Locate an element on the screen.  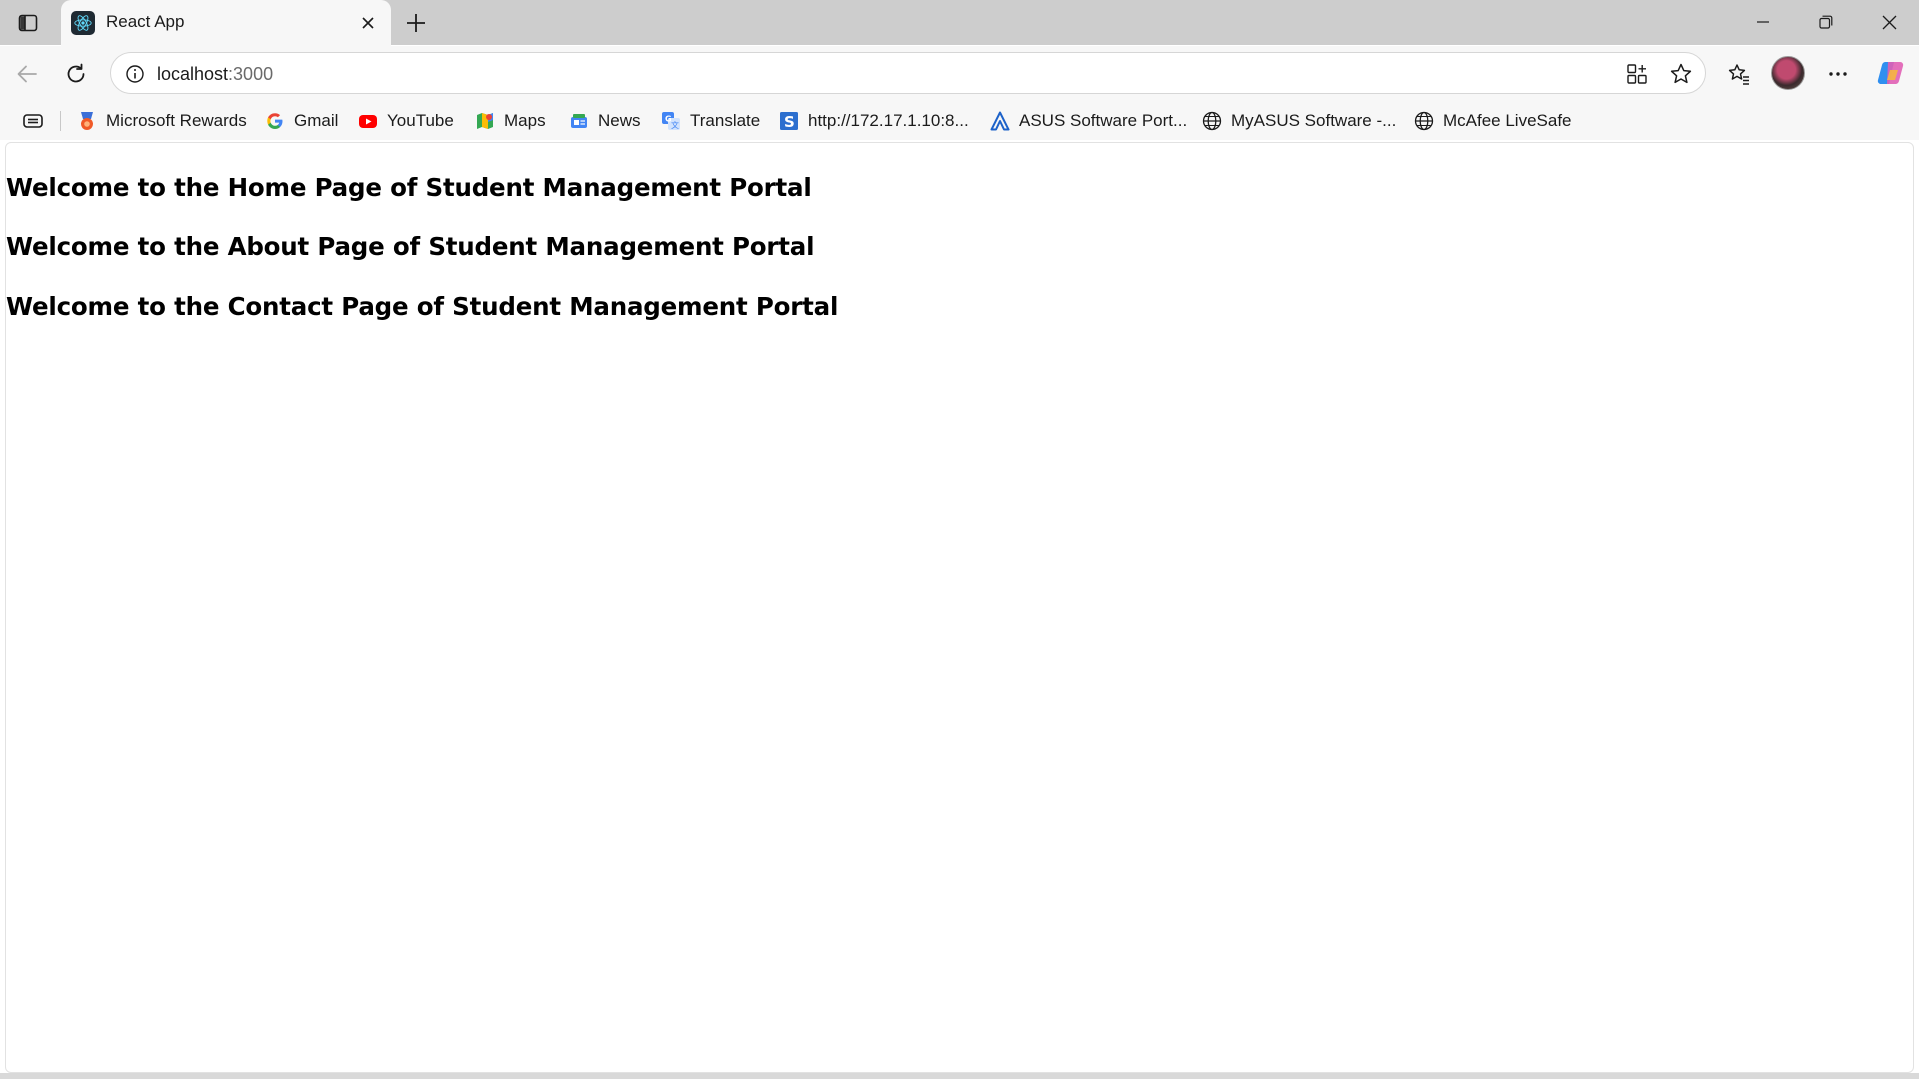
info-icon is located at coordinates (135, 74).